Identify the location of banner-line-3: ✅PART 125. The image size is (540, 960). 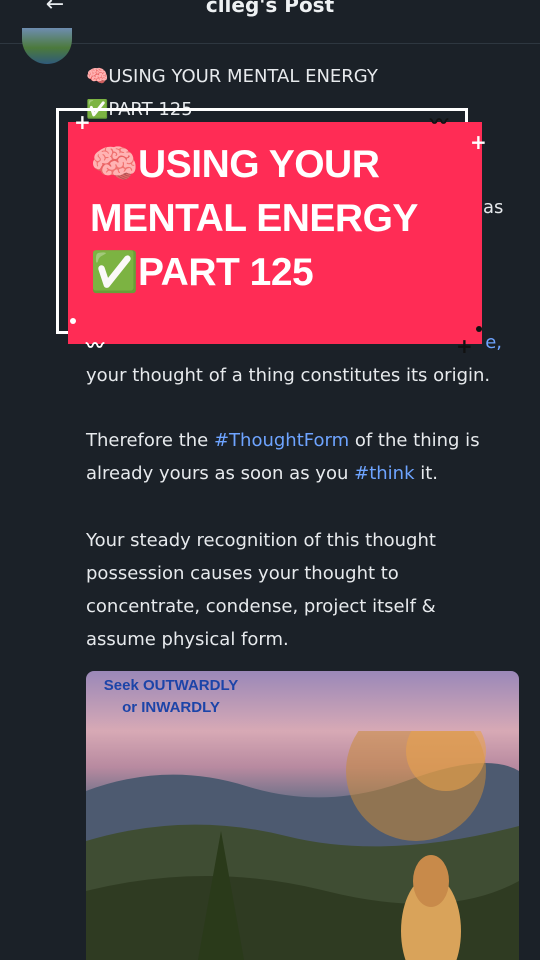
(202, 272).